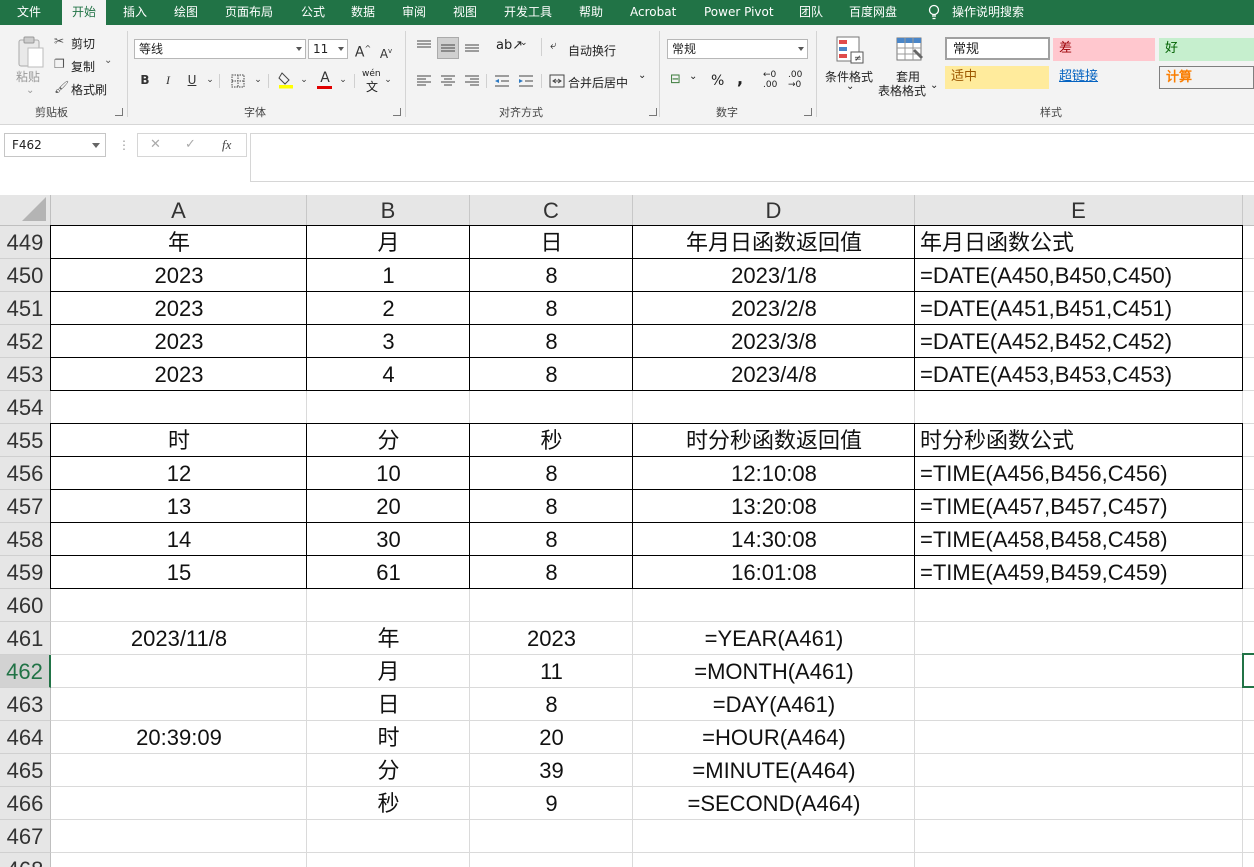 The image size is (1254, 867). I want to click on menu-team: 团队, so click(811, 12).